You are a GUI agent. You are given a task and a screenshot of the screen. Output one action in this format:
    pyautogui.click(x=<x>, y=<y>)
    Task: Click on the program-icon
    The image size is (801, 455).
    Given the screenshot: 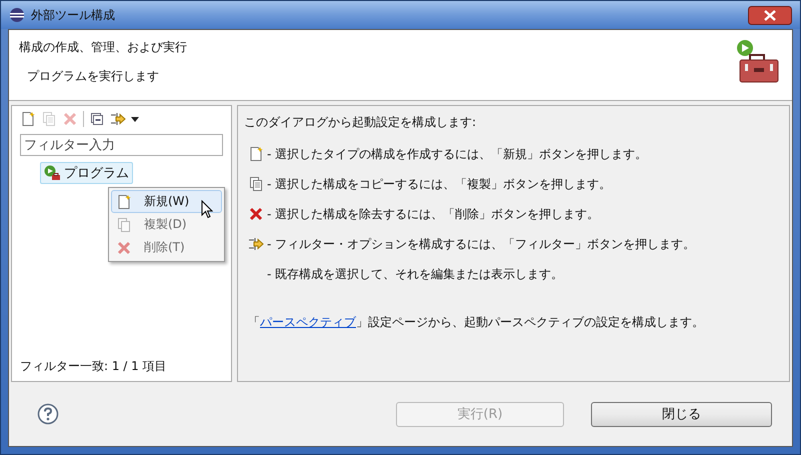 What is the action you would take?
    pyautogui.click(x=52, y=173)
    